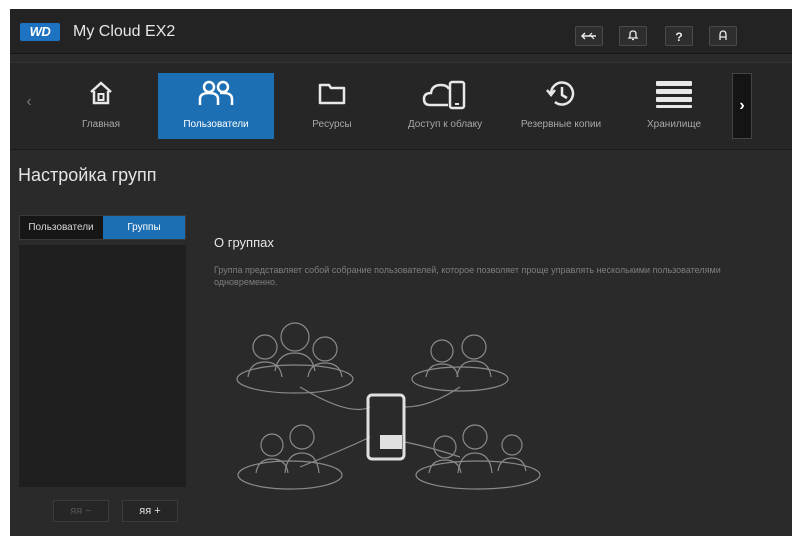  What do you see at coordinates (81, 511) in the screenshot?
I see `remove-group-button: ᴙᴙ −` at bounding box center [81, 511].